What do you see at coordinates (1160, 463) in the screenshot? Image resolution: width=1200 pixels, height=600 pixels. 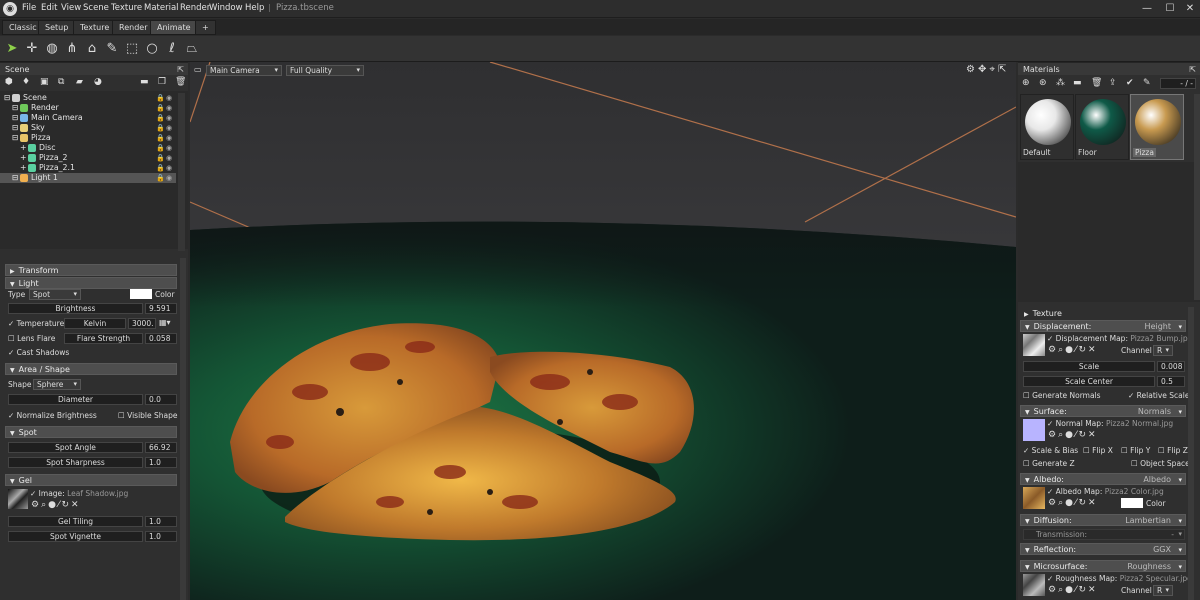 I see `object-space-checkbox: ☐ Object Space` at bounding box center [1160, 463].